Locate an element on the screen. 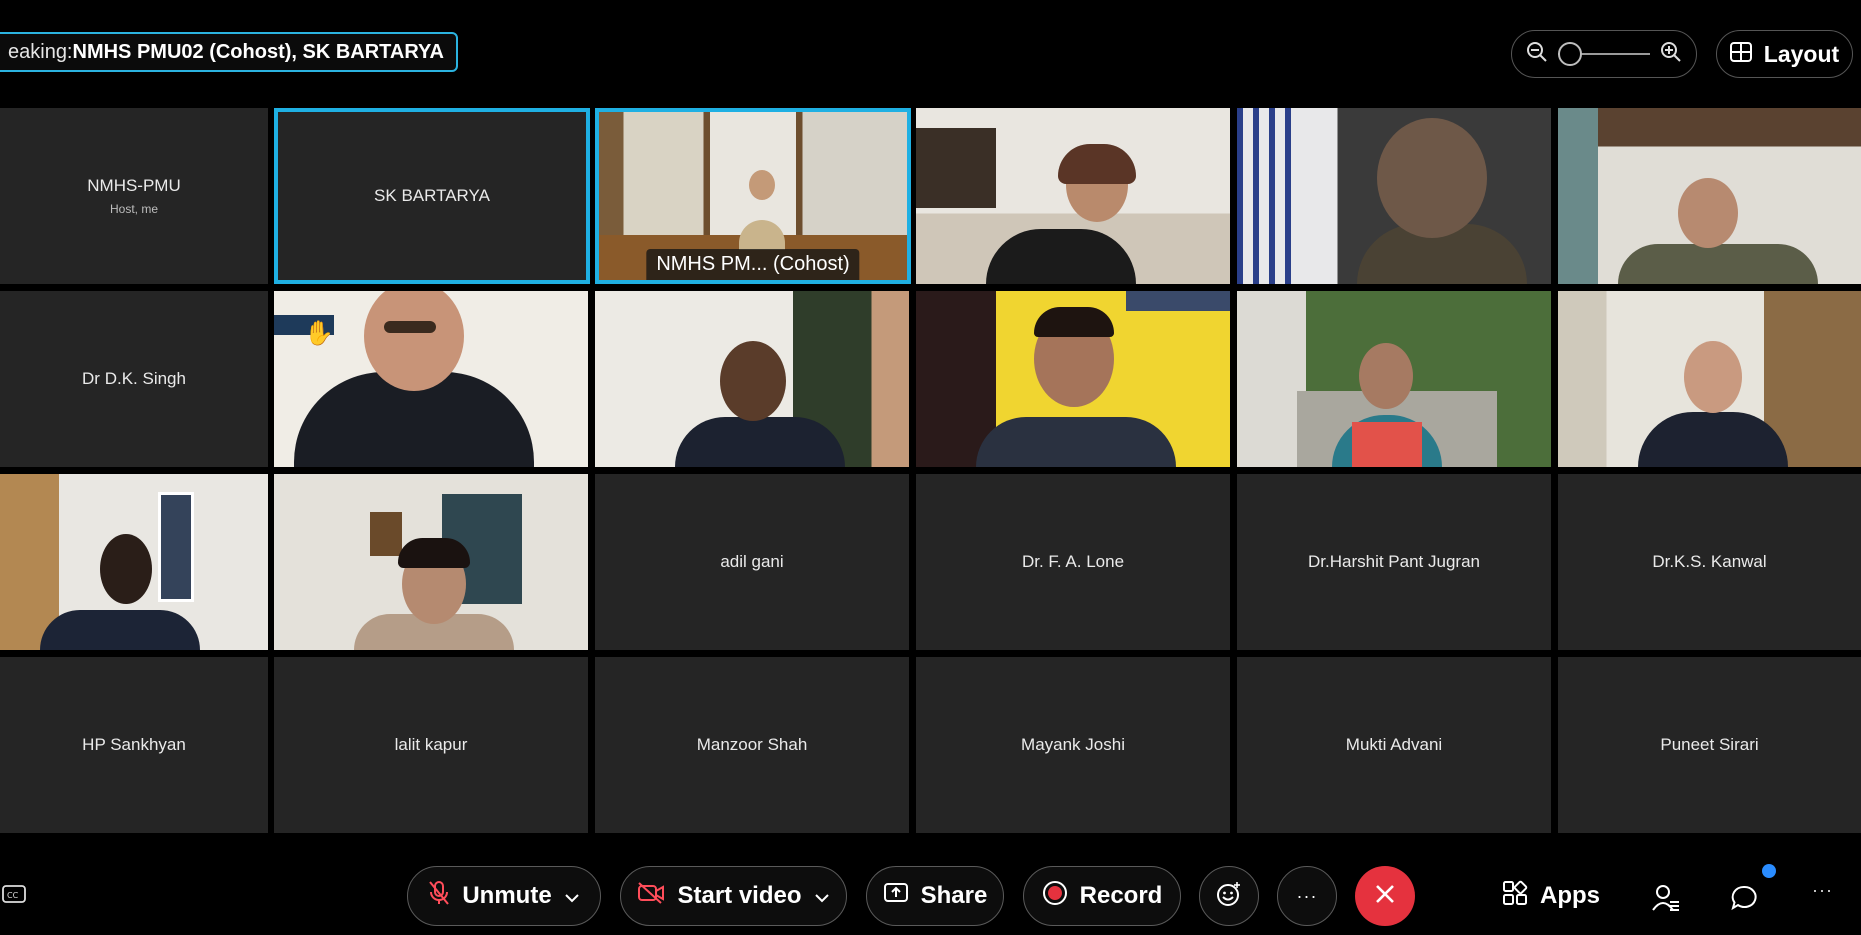 The height and width of the screenshot is (935, 1861). start-video-button: Start video is located at coordinates (733, 896).